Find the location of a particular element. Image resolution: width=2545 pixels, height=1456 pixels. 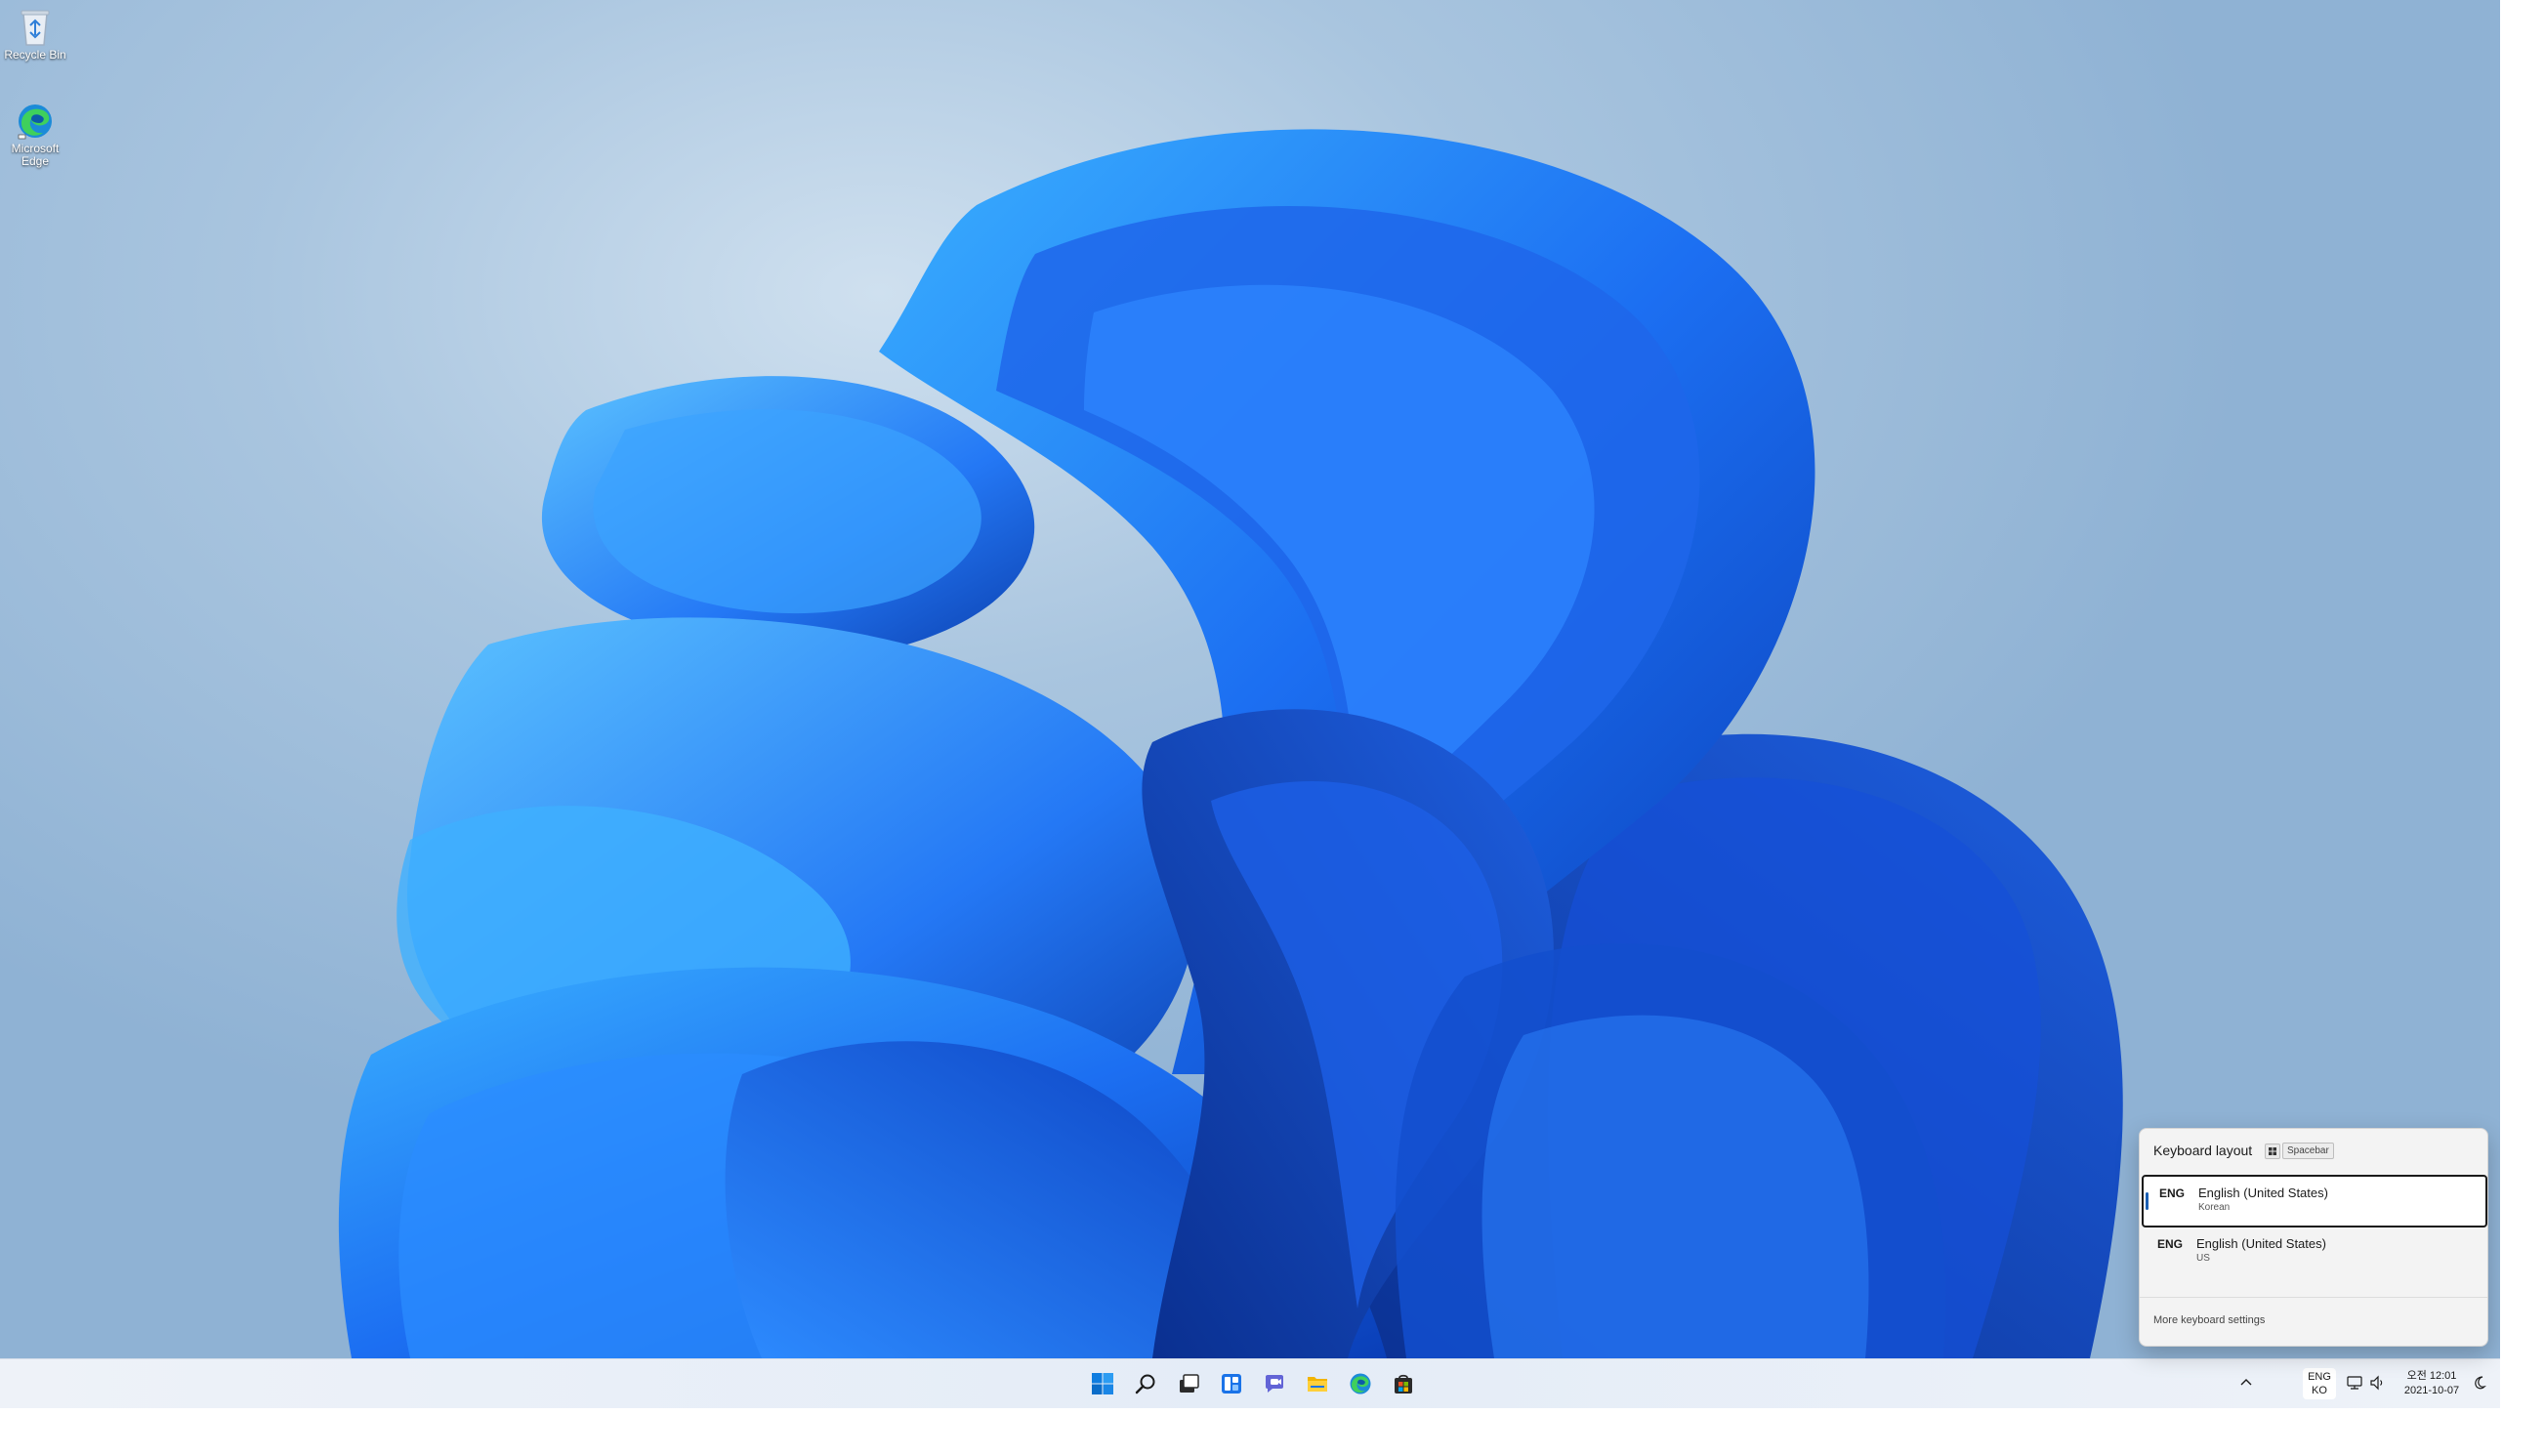

widgets-icon is located at coordinates (1231, 1384).